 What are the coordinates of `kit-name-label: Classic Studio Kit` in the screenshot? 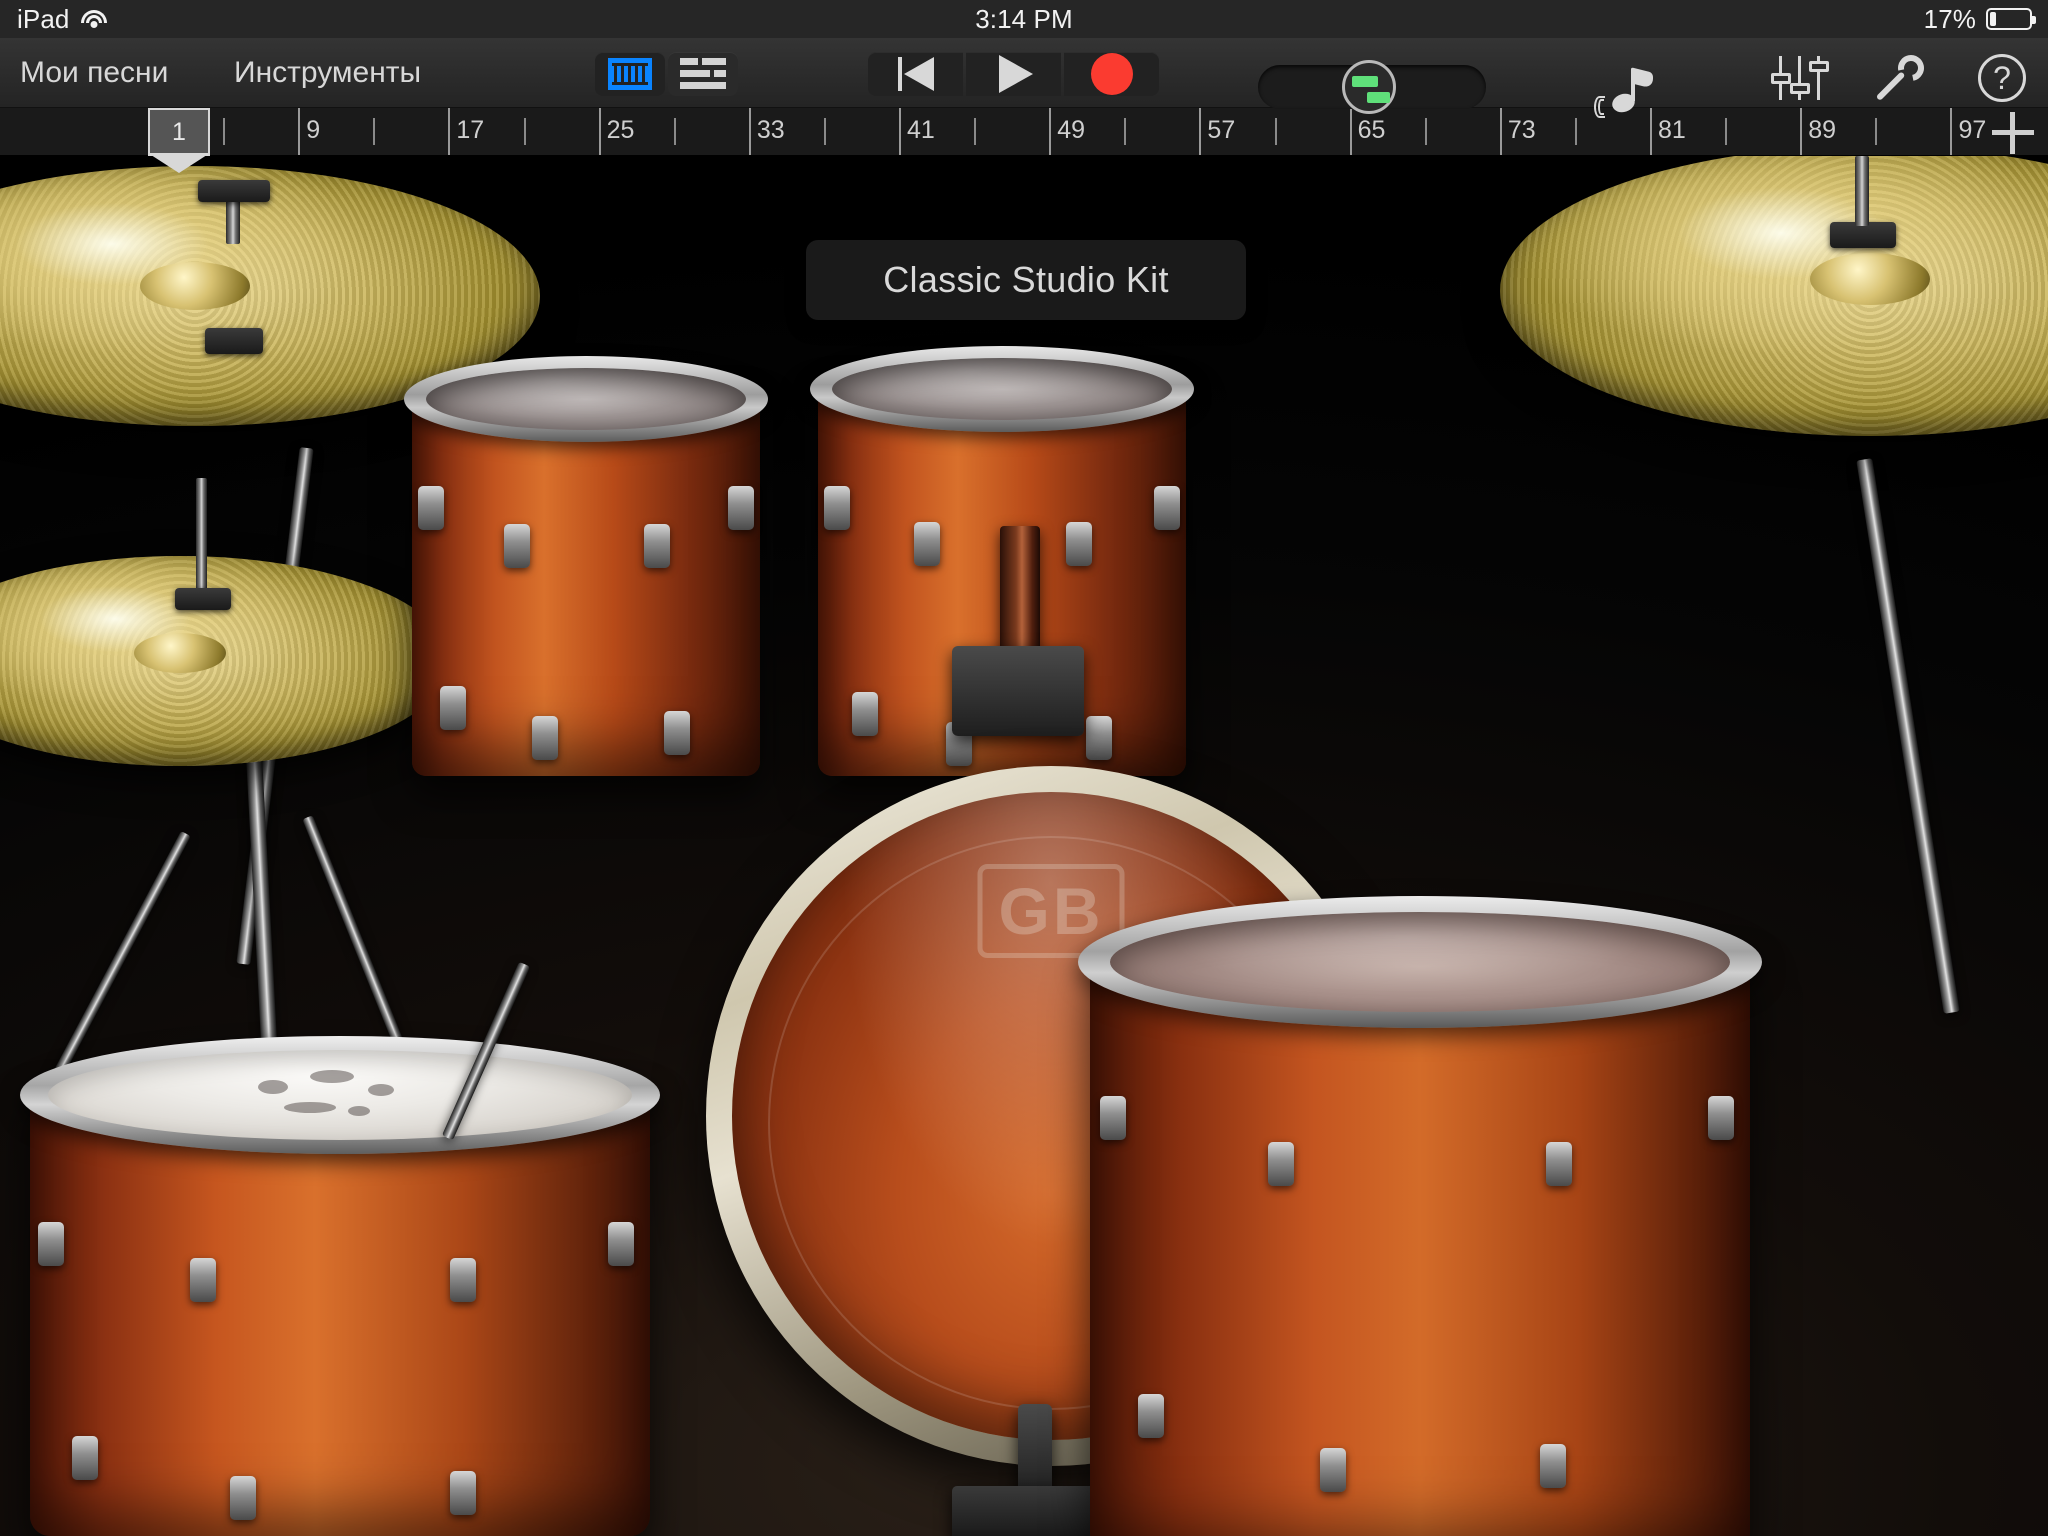 It's located at (1026, 280).